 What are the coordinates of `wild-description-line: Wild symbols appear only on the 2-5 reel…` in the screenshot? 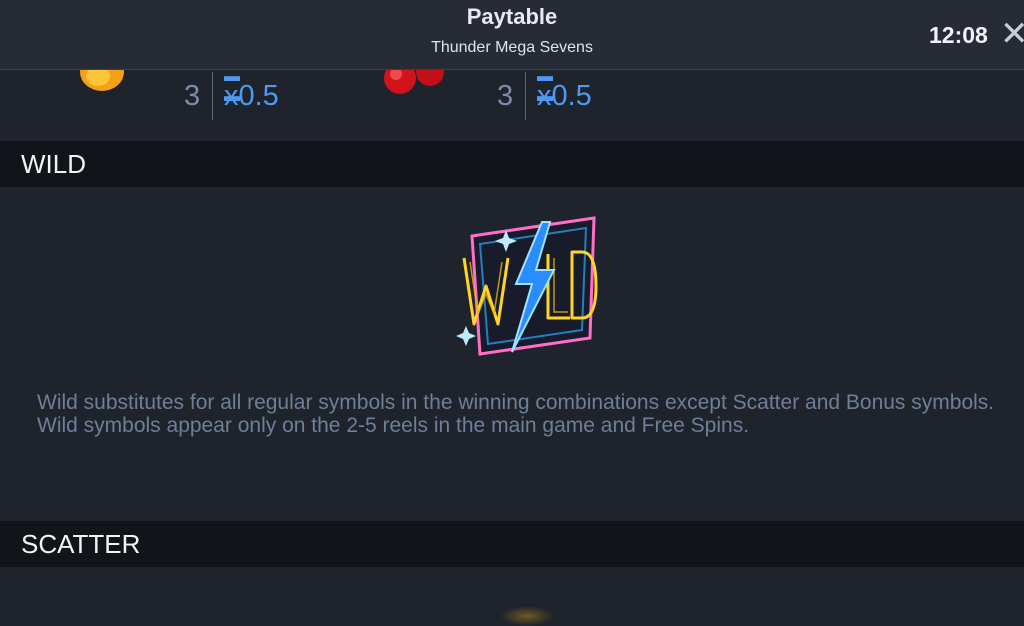 It's located at (393, 425).